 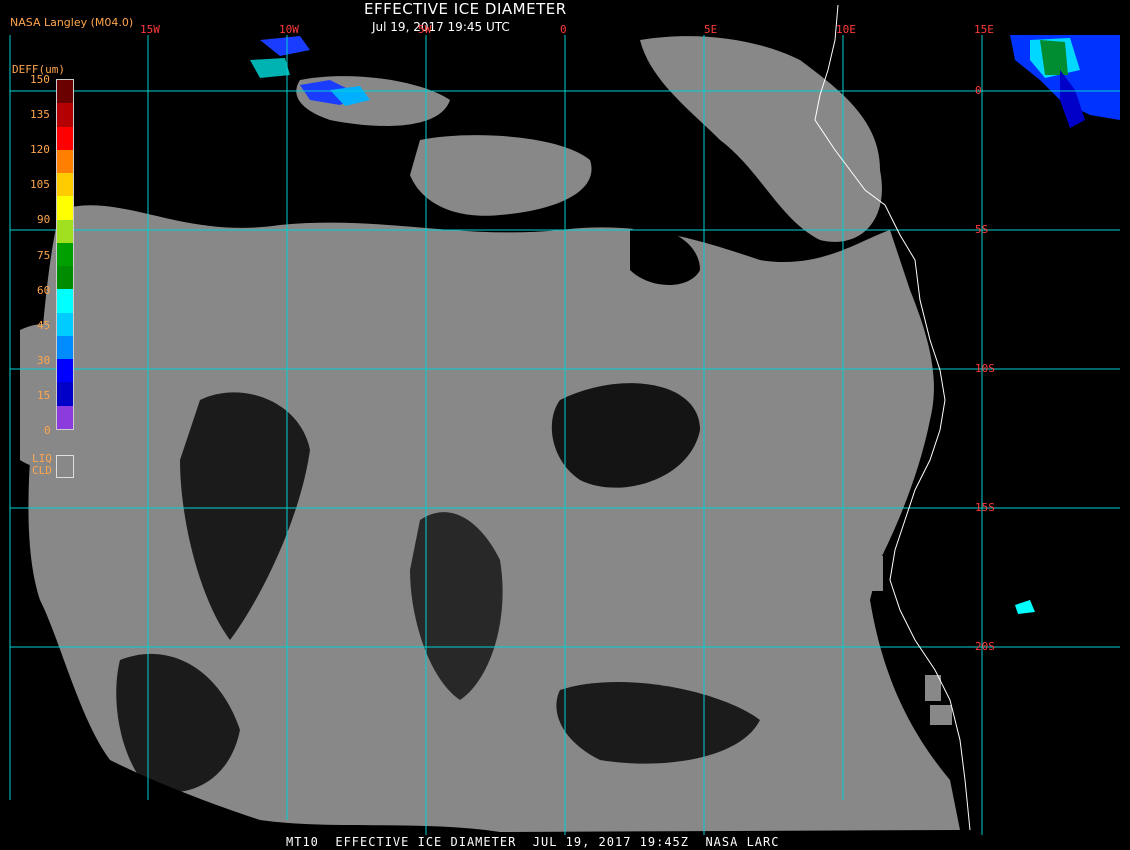 What do you see at coordinates (441, 27) in the screenshot?
I see `timestamp: Jul 19, 2017 19:45 UTC` at bounding box center [441, 27].